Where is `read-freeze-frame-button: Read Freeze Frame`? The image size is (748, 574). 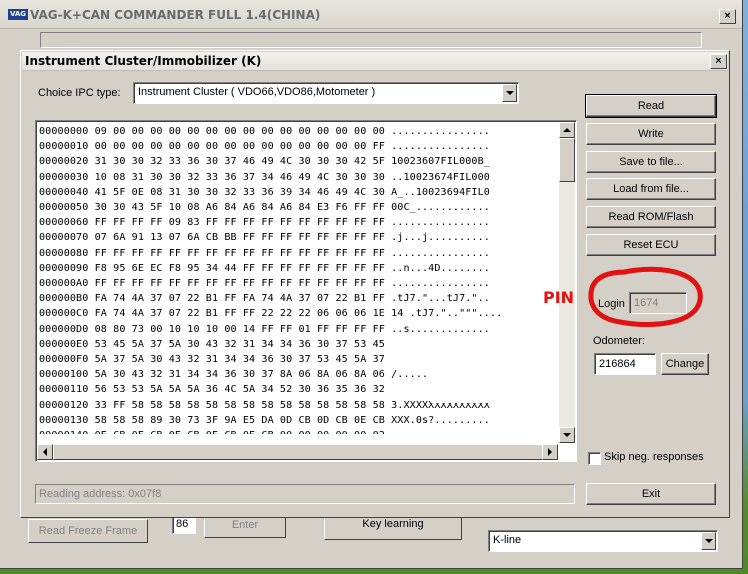 read-freeze-frame-button: Read Freeze Frame is located at coordinates (88, 531).